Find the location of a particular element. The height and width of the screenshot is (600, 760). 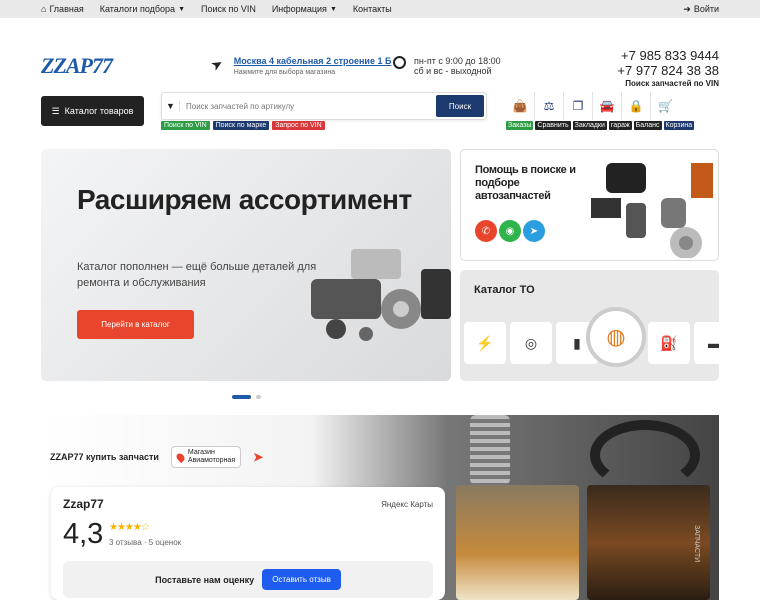

phone-1: +7 985 833 9444 is located at coordinates (668, 55).